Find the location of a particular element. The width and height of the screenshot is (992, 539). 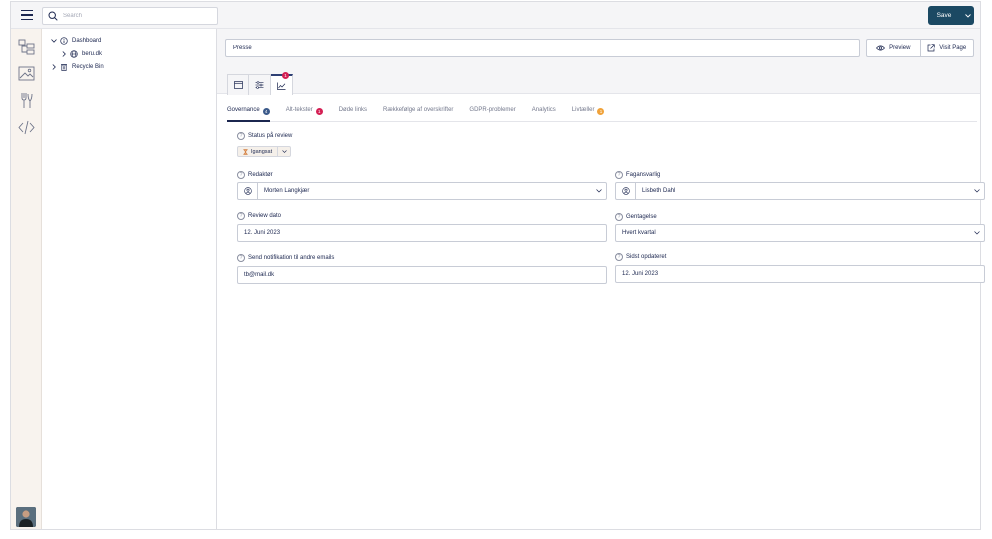

visit-page-button: Visit Page is located at coordinates (946, 48).